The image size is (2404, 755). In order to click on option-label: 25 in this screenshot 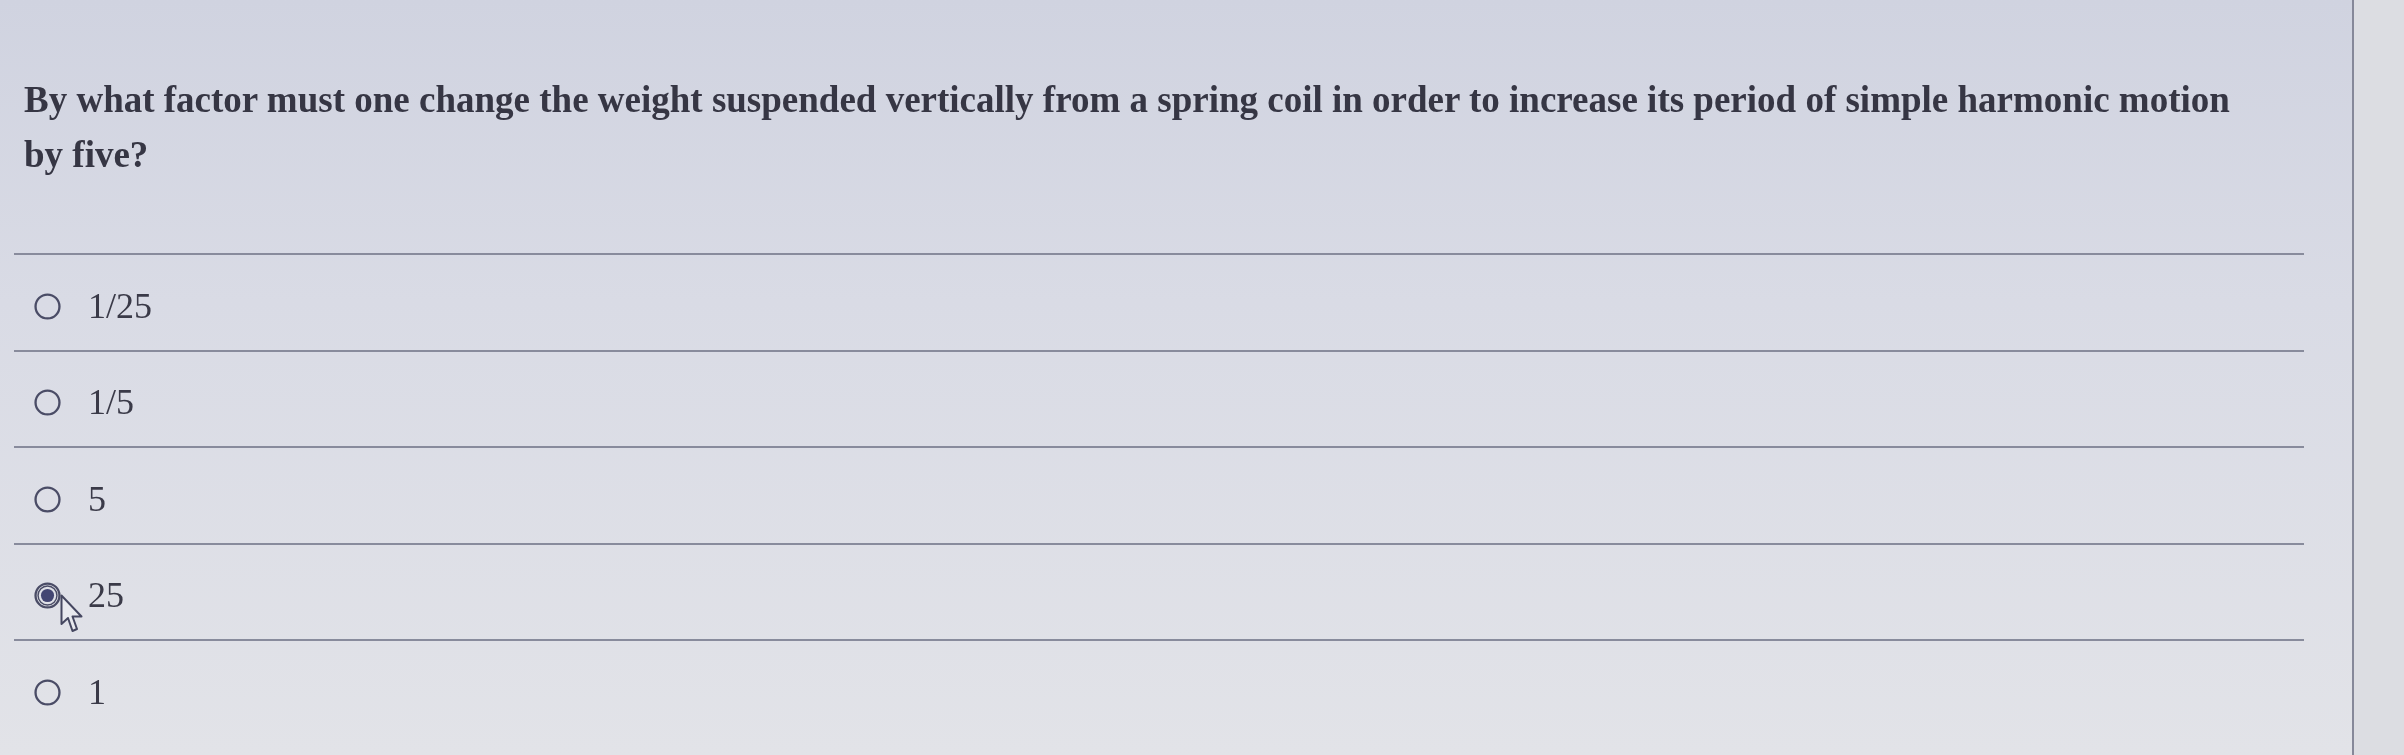, I will do `click(106, 596)`.